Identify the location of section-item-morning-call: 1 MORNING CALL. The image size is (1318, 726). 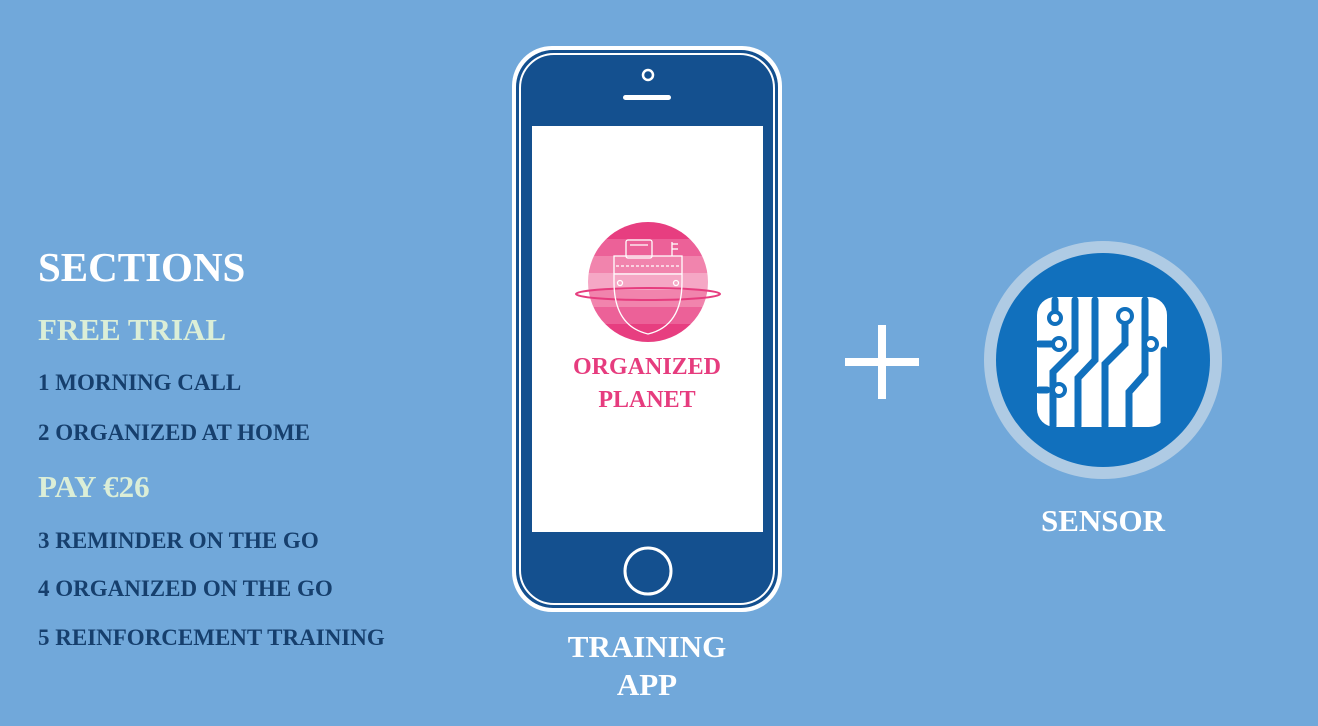
(140, 382).